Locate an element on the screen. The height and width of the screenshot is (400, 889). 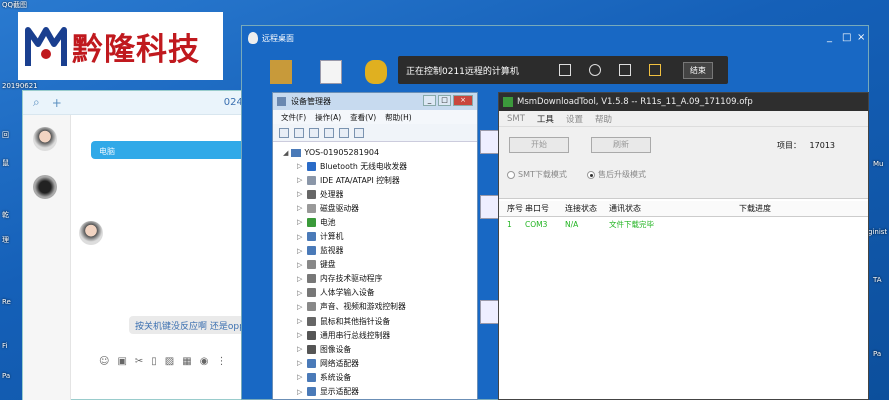
table-row: 1 COM3 N/A 文件下载完毕 is located at coordinates (683, 224).